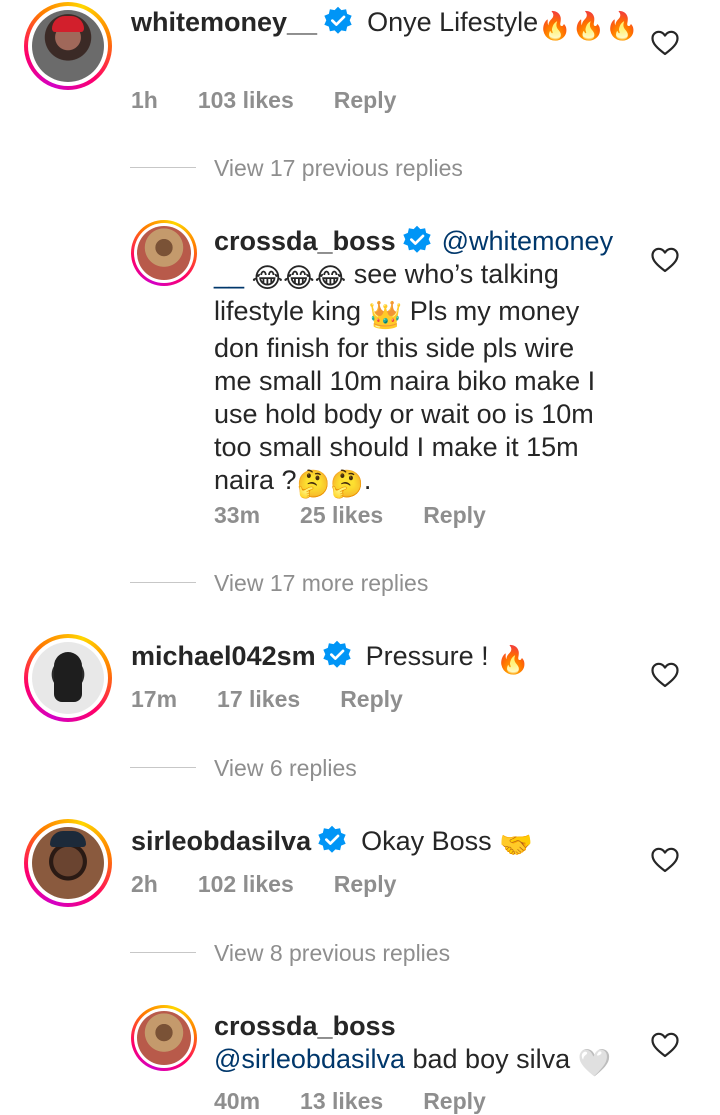 The width and height of the screenshot is (720, 1115). Describe the element at coordinates (321, 583) in the screenshot. I see `view-replies-link: View 17 more replies` at that location.